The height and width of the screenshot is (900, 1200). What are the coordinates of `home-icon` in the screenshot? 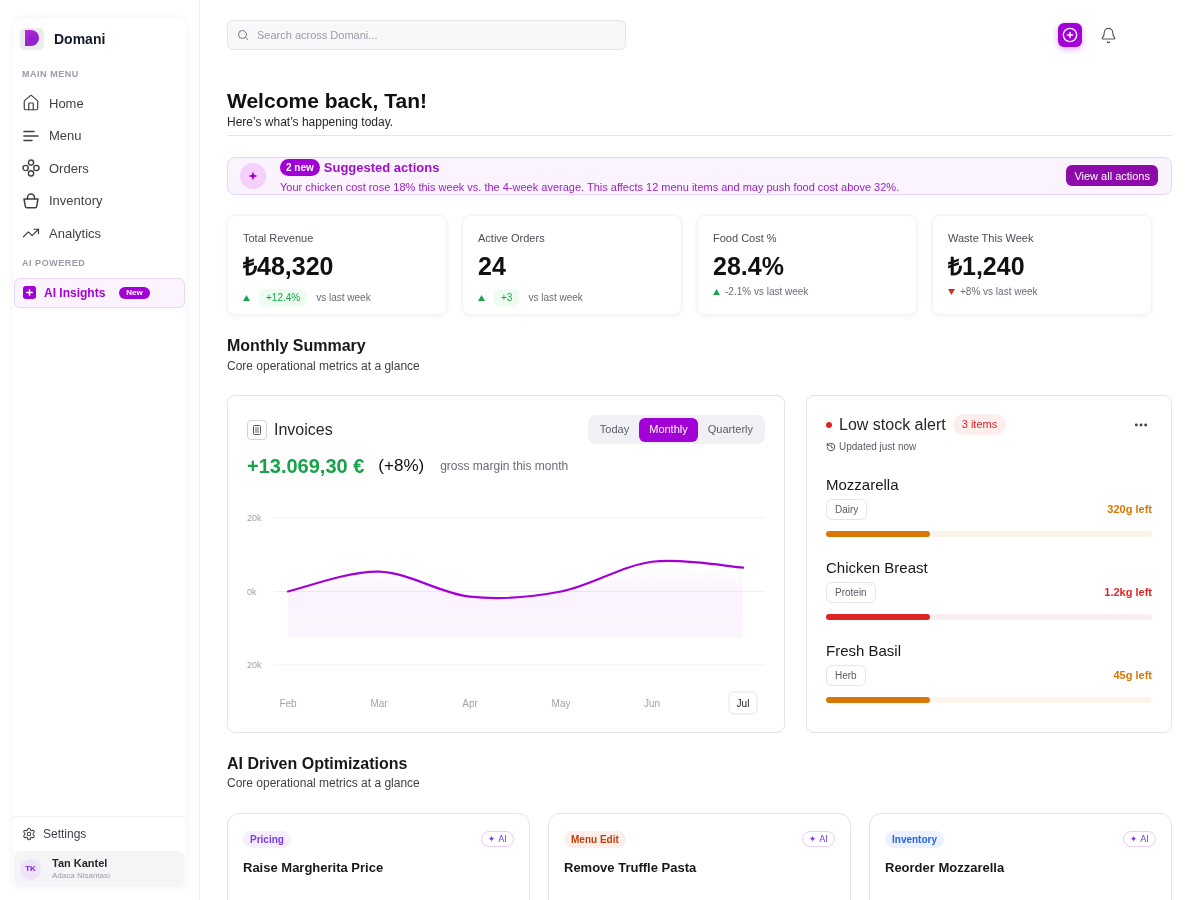 It's located at (31, 103).